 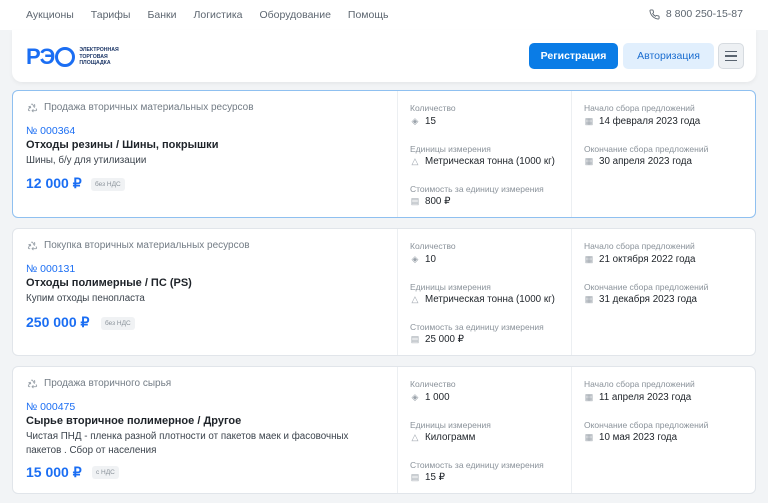 What do you see at coordinates (423, 121) in the screenshot?
I see `quantity-value: ◈ 15` at bounding box center [423, 121].